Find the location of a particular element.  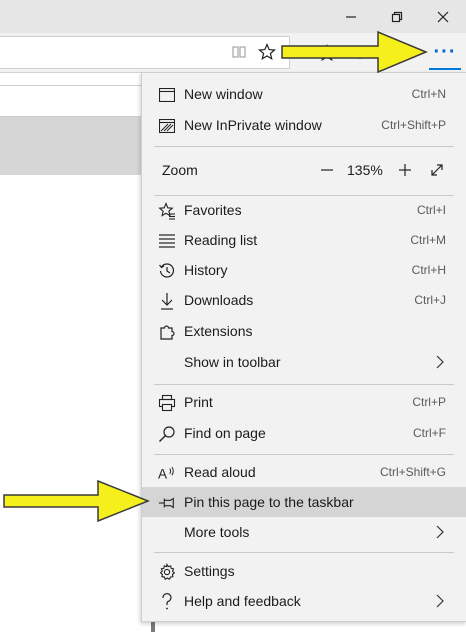

menu-item-help-and-feedback: Help and feedback is located at coordinates (304, 601).